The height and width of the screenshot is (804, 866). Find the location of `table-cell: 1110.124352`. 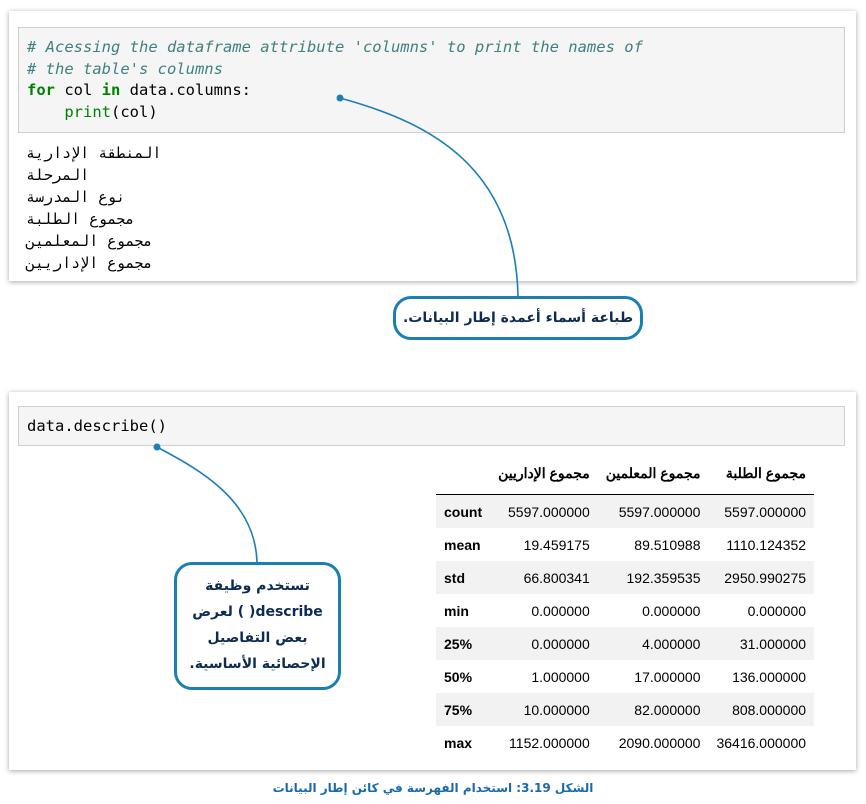

table-cell: 1110.124352 is located at coordinates (766, 544).